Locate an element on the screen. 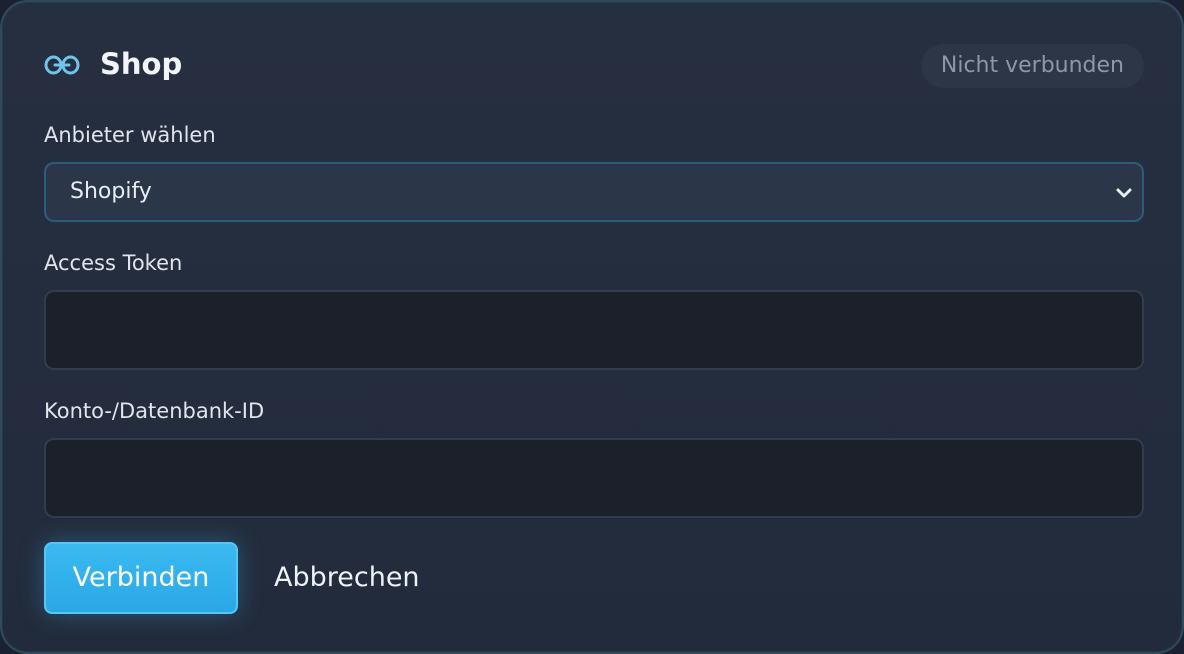 The width and height of the screenshot is (1184, 654). card-header: Shop Nicht verbunden is located at coordinates (594, 65).